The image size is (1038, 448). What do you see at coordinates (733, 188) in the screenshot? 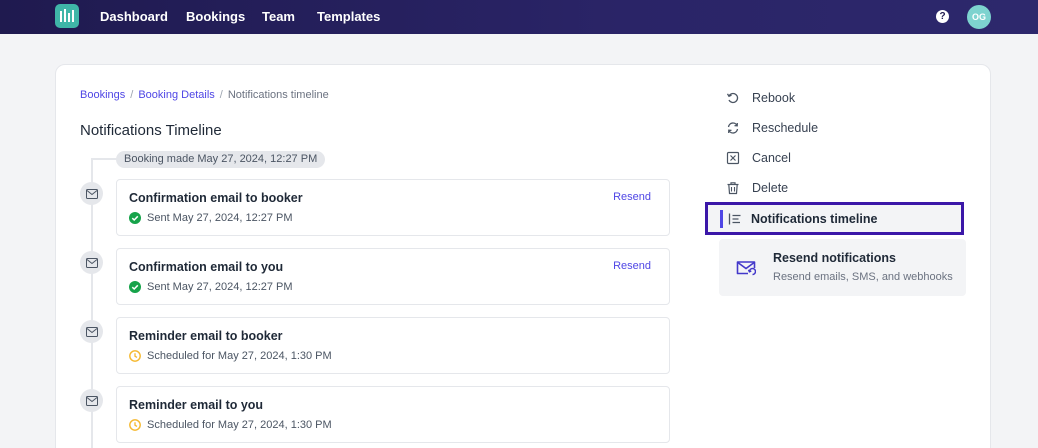
I see `trash-icon` at bounding box center [733, 188].